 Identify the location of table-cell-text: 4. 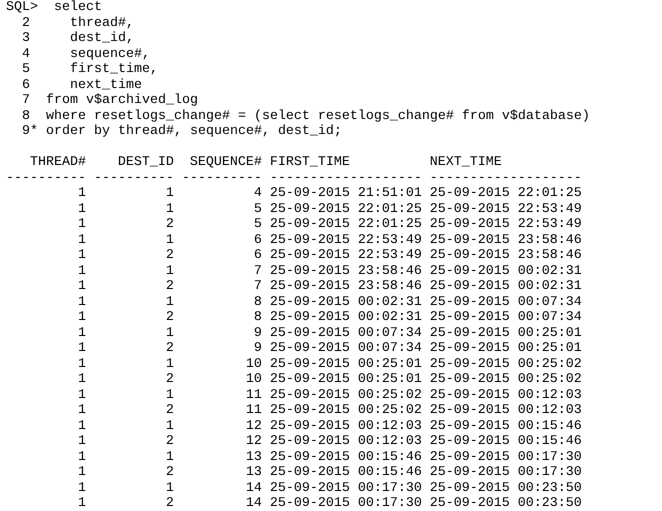
(257, 194).